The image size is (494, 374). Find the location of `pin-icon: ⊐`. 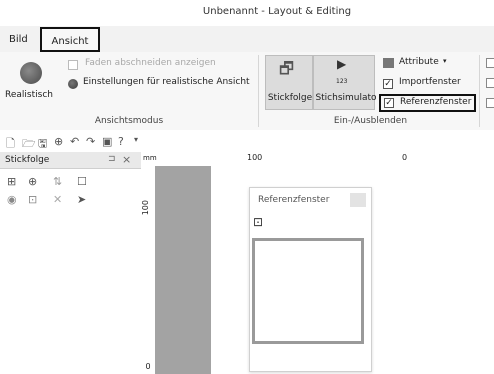

pin-icon: ⊐ is located at coordinates (112, 159).